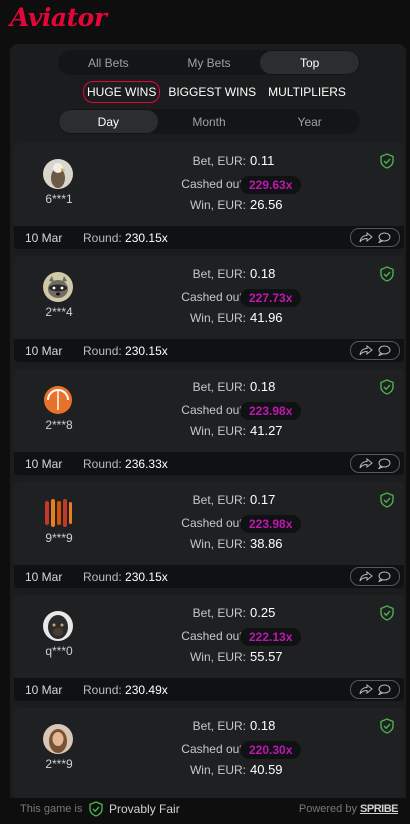 The width and height of the screenshot is (410, 824). What do you see at coordinates (266, 317) in the screenshot?
I see `win-amount: 41.96` at bounding box center [266, 317].